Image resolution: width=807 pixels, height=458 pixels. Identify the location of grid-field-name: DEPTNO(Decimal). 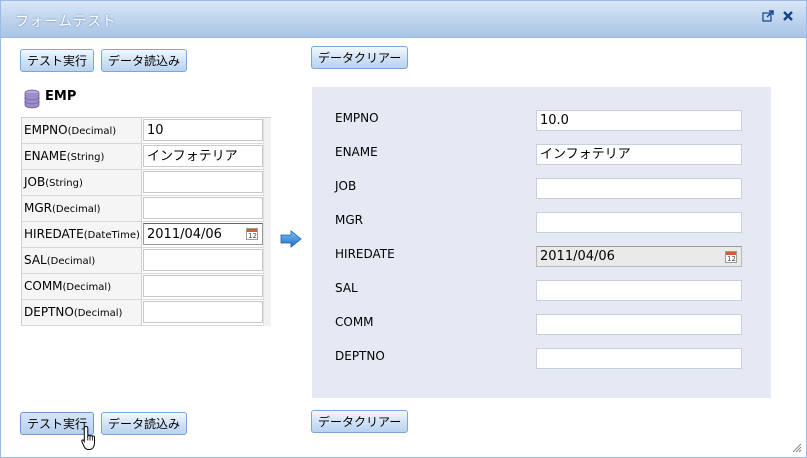
(82, 312).